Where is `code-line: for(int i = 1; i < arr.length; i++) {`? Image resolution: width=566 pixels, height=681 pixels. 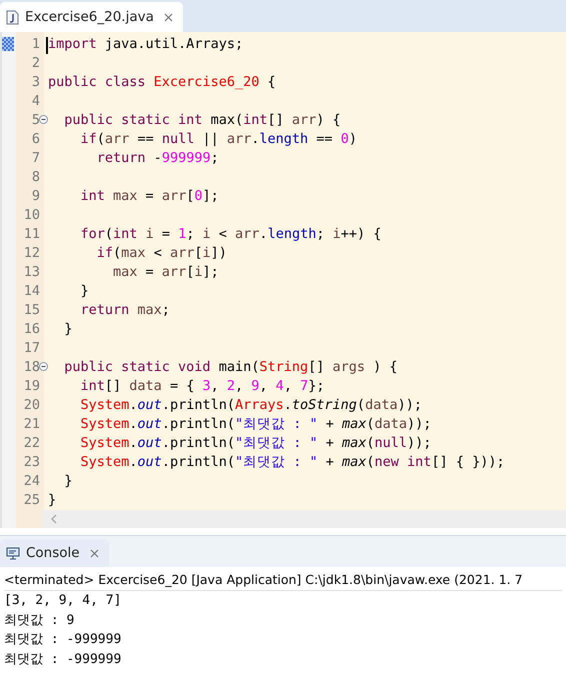 code-line: for(int i = 1; i < arr.length; i++) { is located at coordinates (231, 234).